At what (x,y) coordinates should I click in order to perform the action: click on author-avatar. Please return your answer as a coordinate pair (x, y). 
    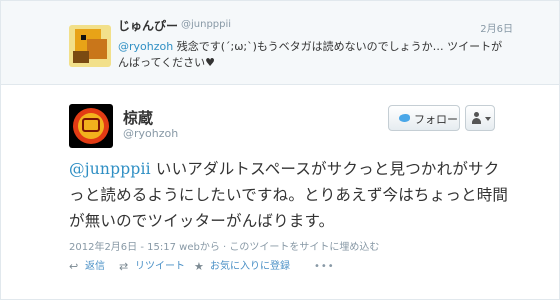
    Looking at the image, I should click on (91, 126).